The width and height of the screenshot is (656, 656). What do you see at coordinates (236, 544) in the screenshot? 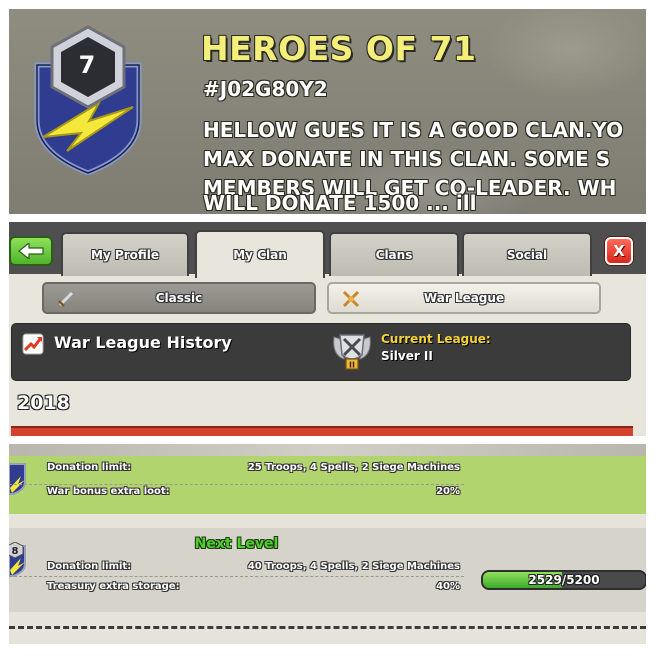
I see `next-level-title: Next Level` at bounding box center [236, 544].